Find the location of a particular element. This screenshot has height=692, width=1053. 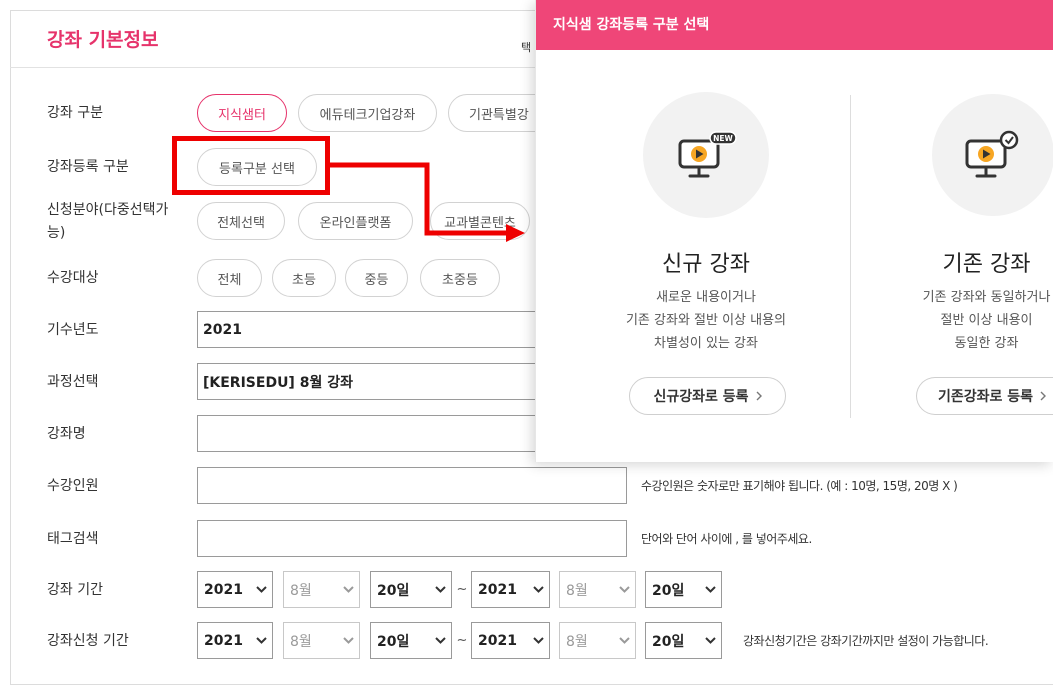

existing-course-icon-circle is located at coordinates (992, 155).